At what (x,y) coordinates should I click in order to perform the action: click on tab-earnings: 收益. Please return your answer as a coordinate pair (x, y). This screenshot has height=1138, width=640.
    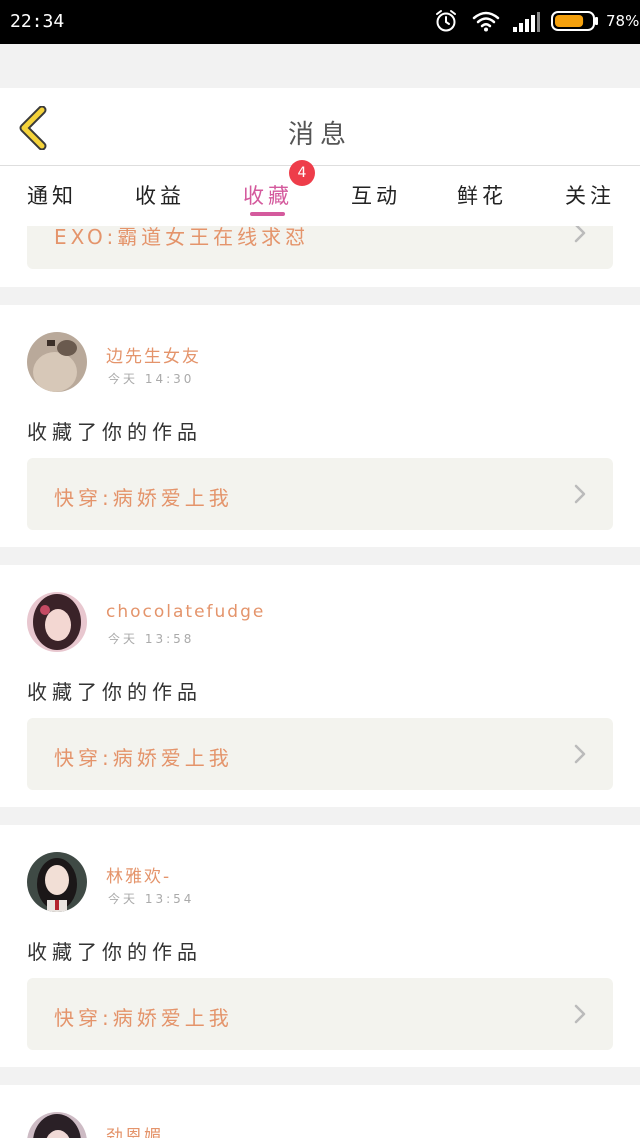
    Looking at the image, I should click on (160, 195).